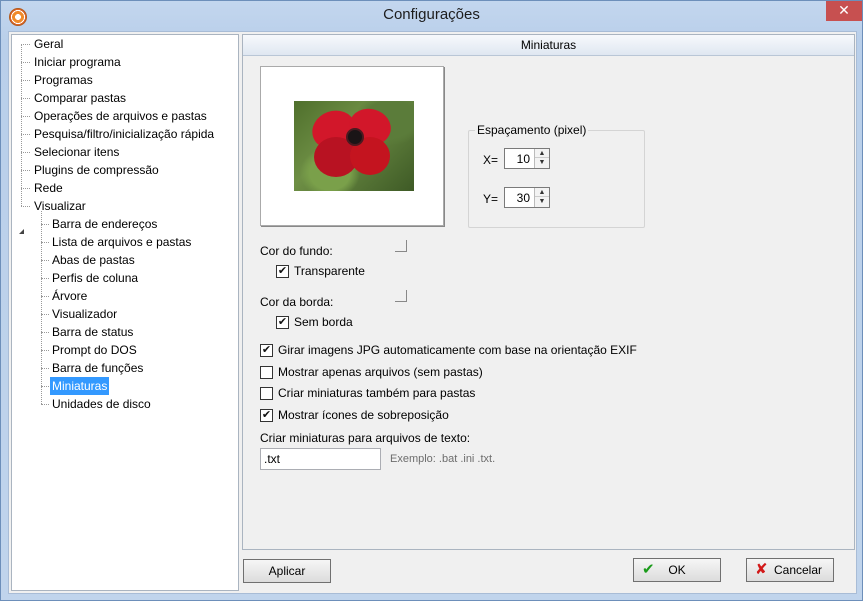  Describe the element at coordinates (93, 260) in the screenshot. I see `tree-item: Abas de pastas` at that location.